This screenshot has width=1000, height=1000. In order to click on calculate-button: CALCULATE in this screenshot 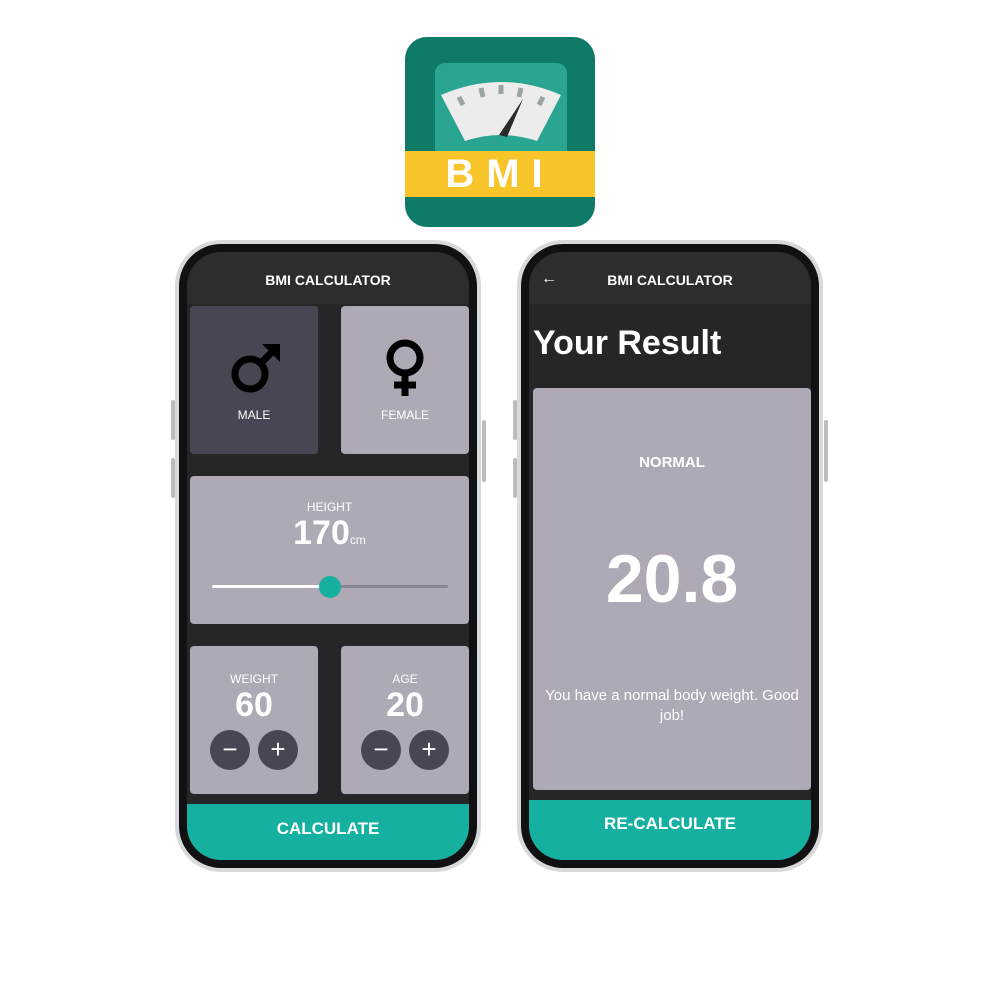, I will do `click(328, 832)`.